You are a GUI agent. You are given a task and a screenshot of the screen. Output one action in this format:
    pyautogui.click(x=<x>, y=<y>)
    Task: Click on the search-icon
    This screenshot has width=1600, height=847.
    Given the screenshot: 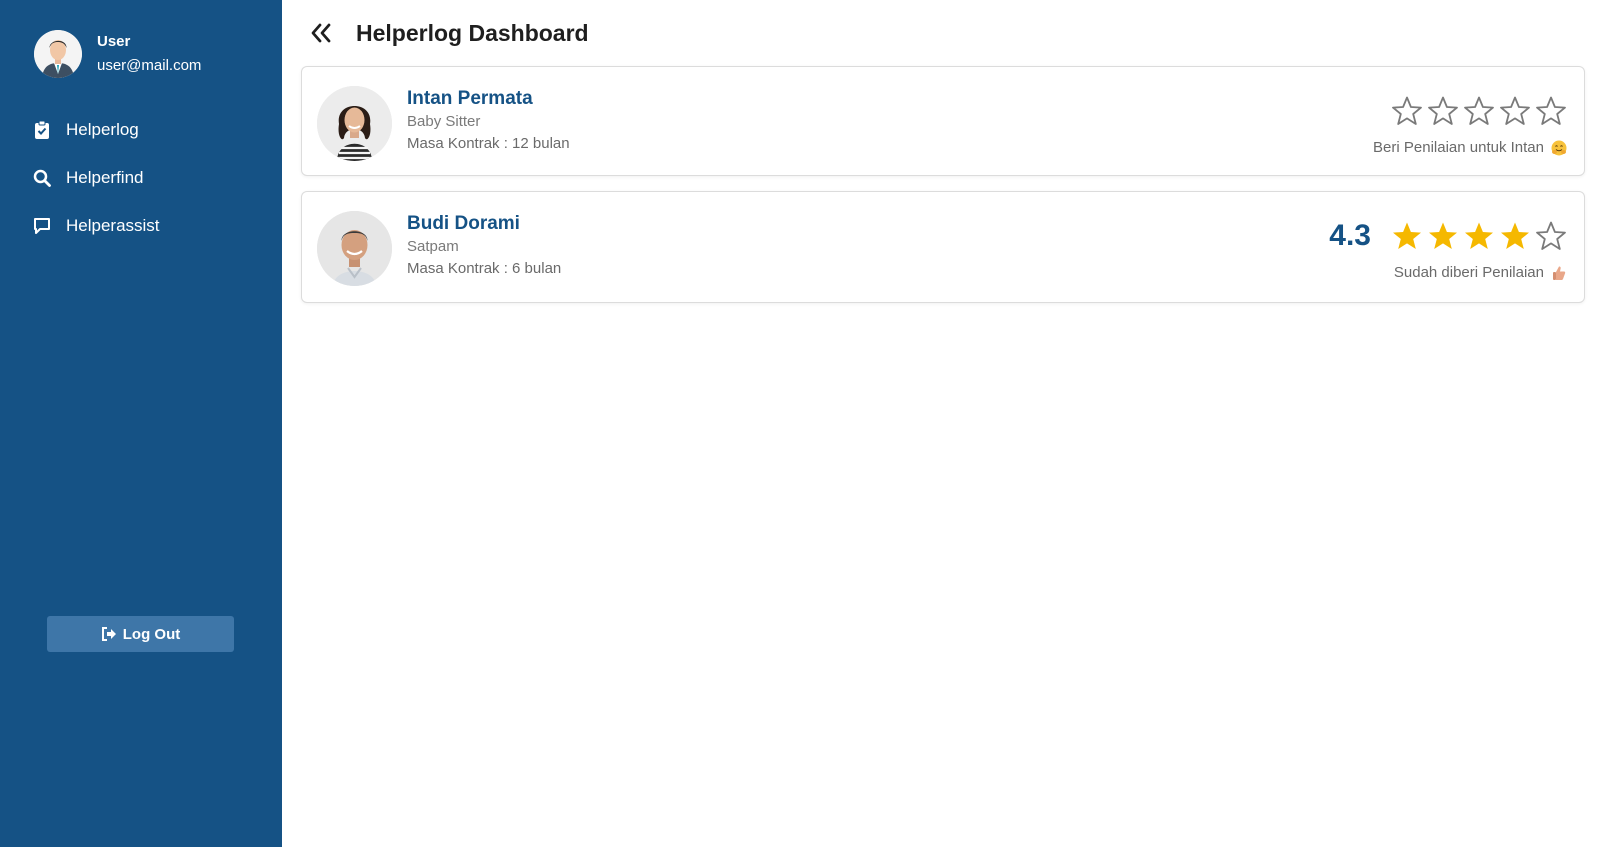 What is the action you would take?
    pyautogui.click(x=42, y=178)
    